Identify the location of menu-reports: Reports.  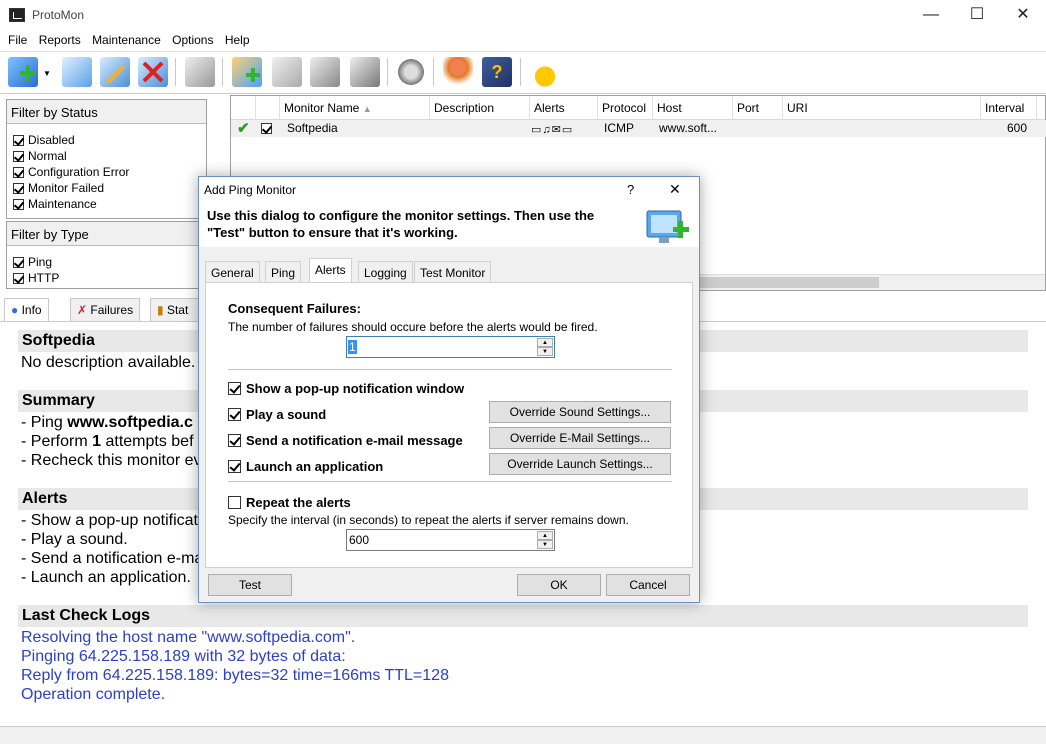
(60, 38).